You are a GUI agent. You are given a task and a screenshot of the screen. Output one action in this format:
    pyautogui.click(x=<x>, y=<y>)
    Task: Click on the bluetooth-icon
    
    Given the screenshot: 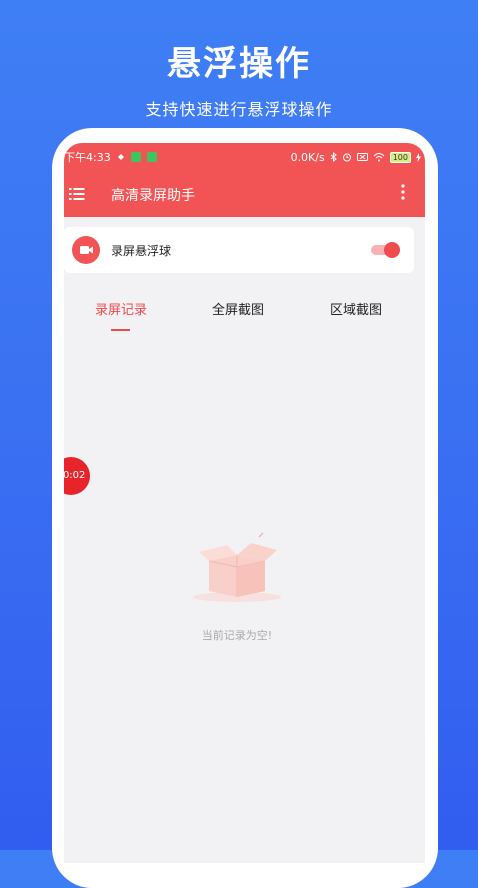 What is the action you would take?
    pyautogui.click(x=333, y=157)
    